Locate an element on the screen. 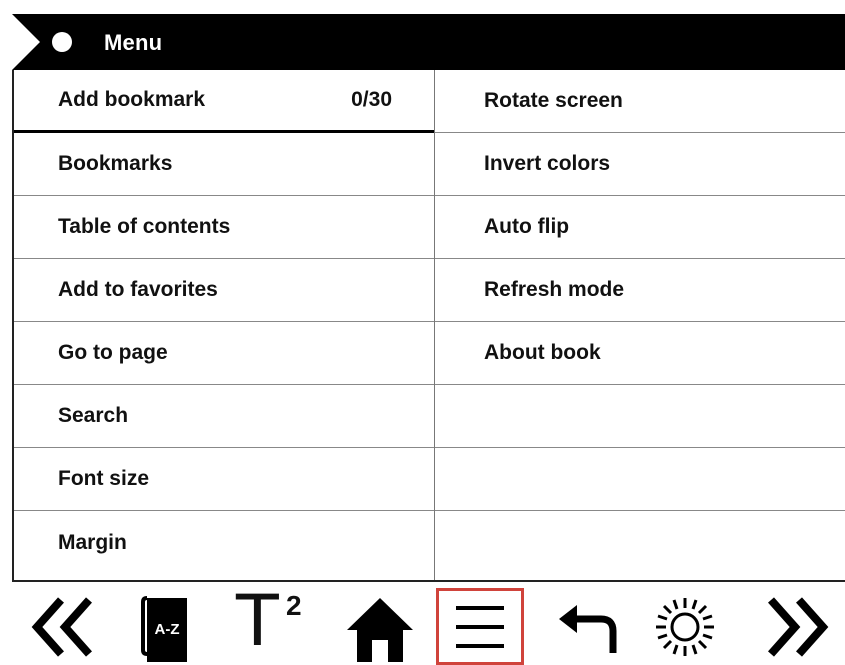  menu-item-invert-colors: Invert colors is located at coordinates (640, 164).